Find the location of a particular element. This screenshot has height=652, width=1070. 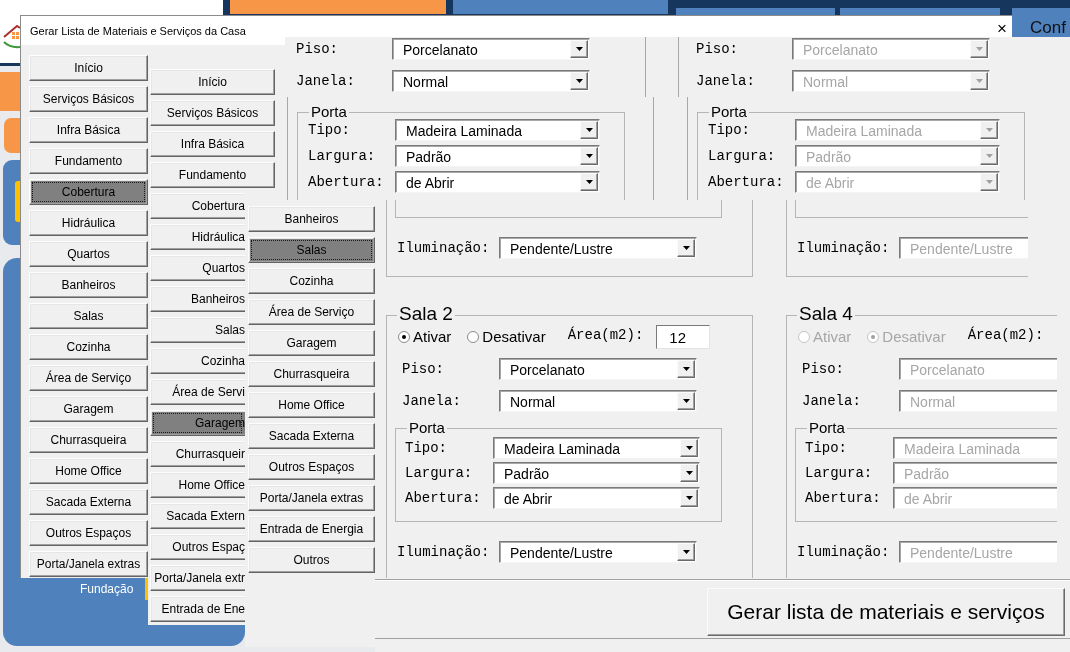

radio-button: Ativar is located at coordinates (425, 337).